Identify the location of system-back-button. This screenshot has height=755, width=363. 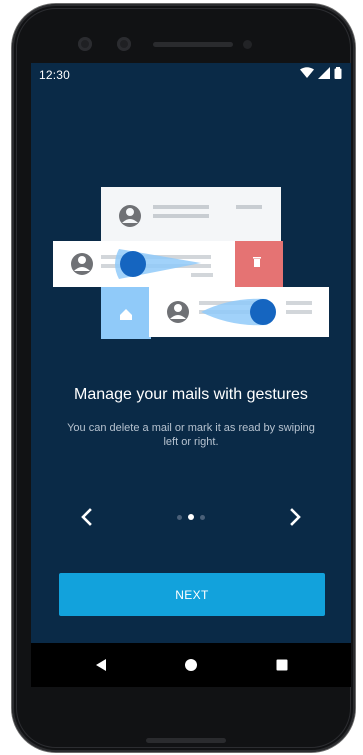
(101, 665).